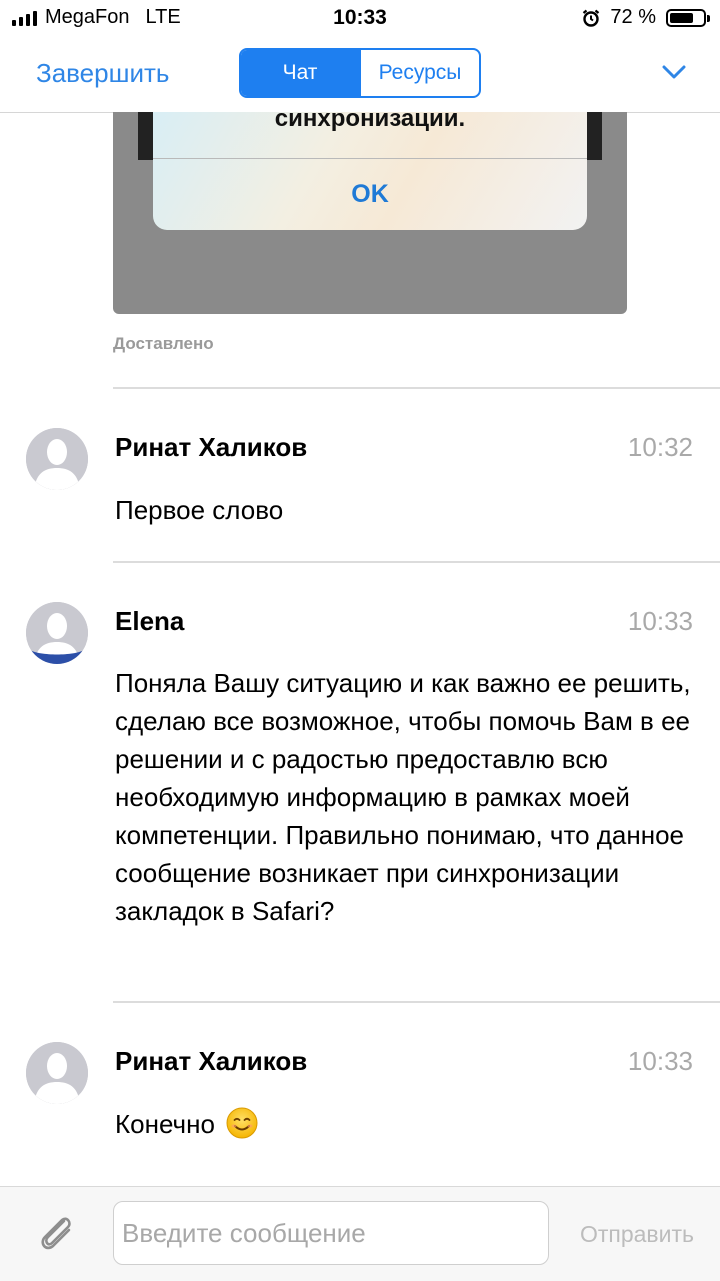 This screenshot has height=1281, width=720. What do you see at coordinates (300, 73) in the screenshot?
I see `tab-chat: Чат` at bounding box center [300, 73].